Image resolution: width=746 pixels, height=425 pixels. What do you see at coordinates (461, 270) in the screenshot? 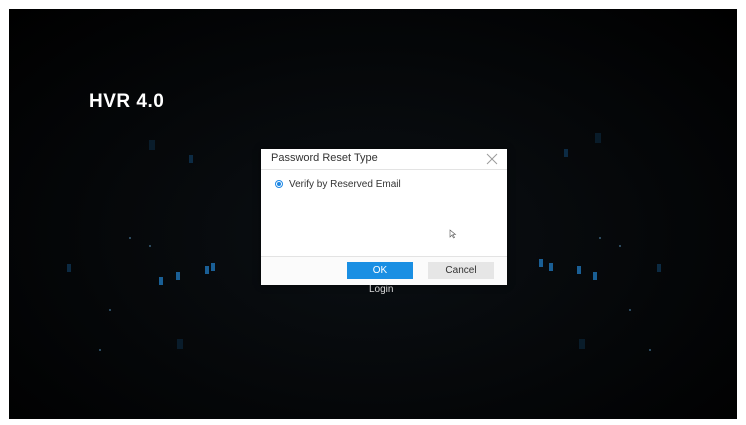
I see `cancel-button: Cancel` at bounding box center [461, 270].